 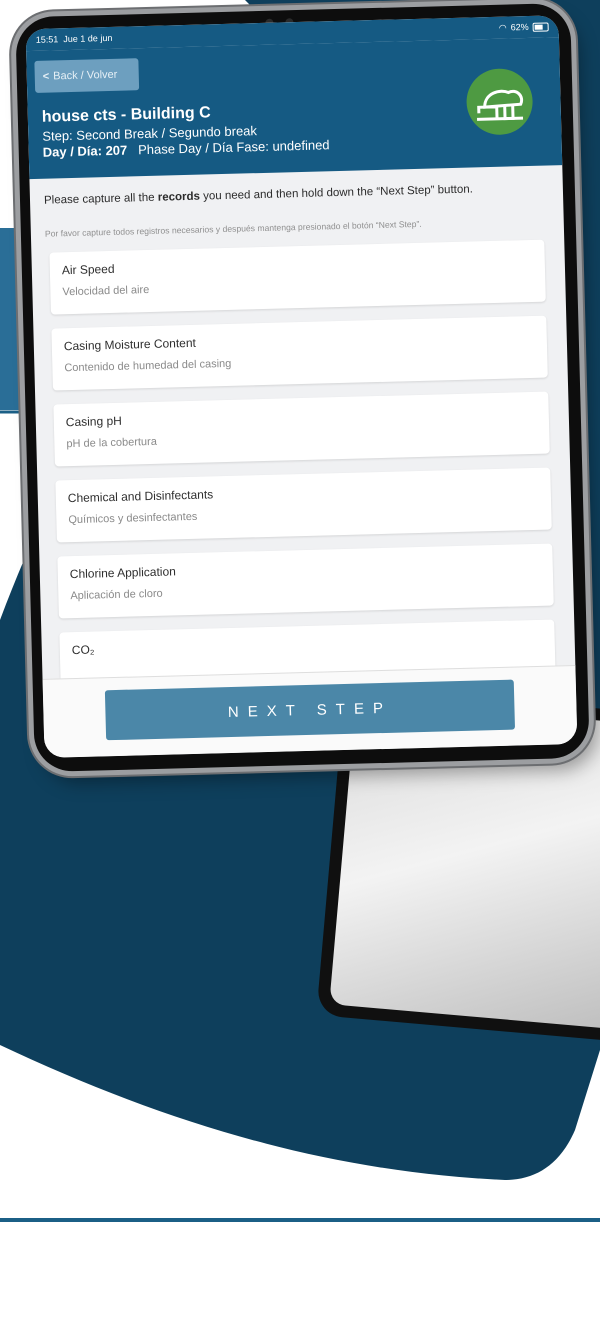 I want to click on status-time: 15:51, so click(x=47, y=39).